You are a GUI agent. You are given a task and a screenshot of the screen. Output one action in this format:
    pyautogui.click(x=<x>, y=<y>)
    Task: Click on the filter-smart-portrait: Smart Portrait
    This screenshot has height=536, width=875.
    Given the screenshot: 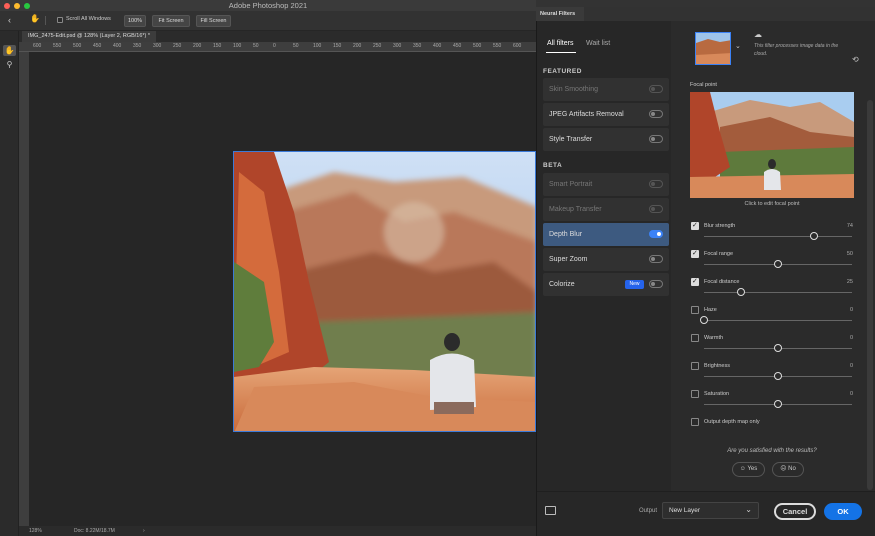 What is the action you would take?
    pyautogui.click(x=606, y=184)
    